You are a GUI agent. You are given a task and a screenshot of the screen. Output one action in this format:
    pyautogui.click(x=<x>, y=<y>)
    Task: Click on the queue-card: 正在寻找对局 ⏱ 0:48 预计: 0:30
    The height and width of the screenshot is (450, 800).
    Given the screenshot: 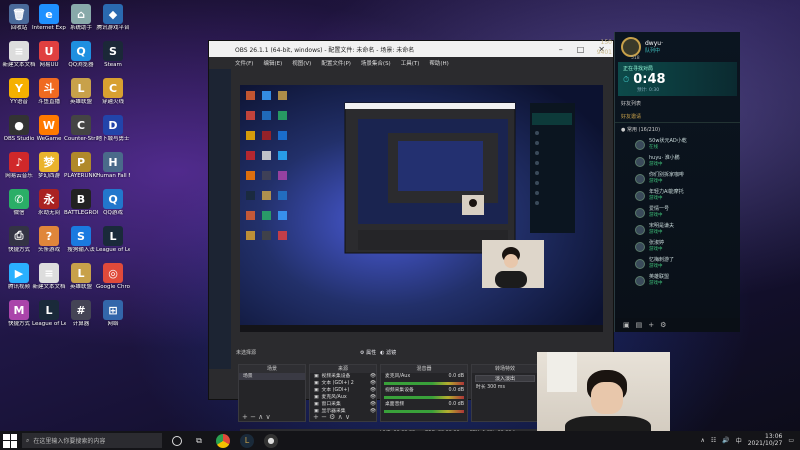 What is the action you would take?
    pyautogui.click(x=677, y=79)
    